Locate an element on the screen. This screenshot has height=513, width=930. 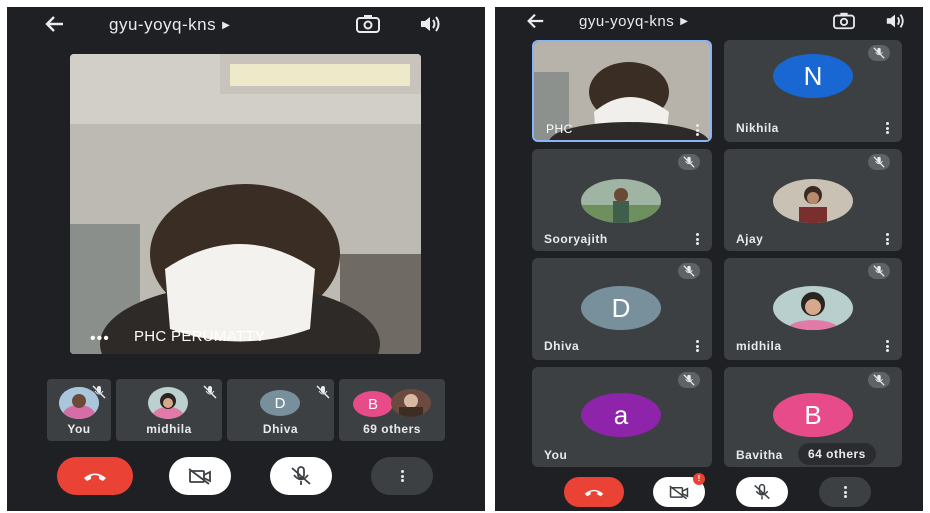
grid-tile-name: Bavitha is located at coordinates (759, 455).